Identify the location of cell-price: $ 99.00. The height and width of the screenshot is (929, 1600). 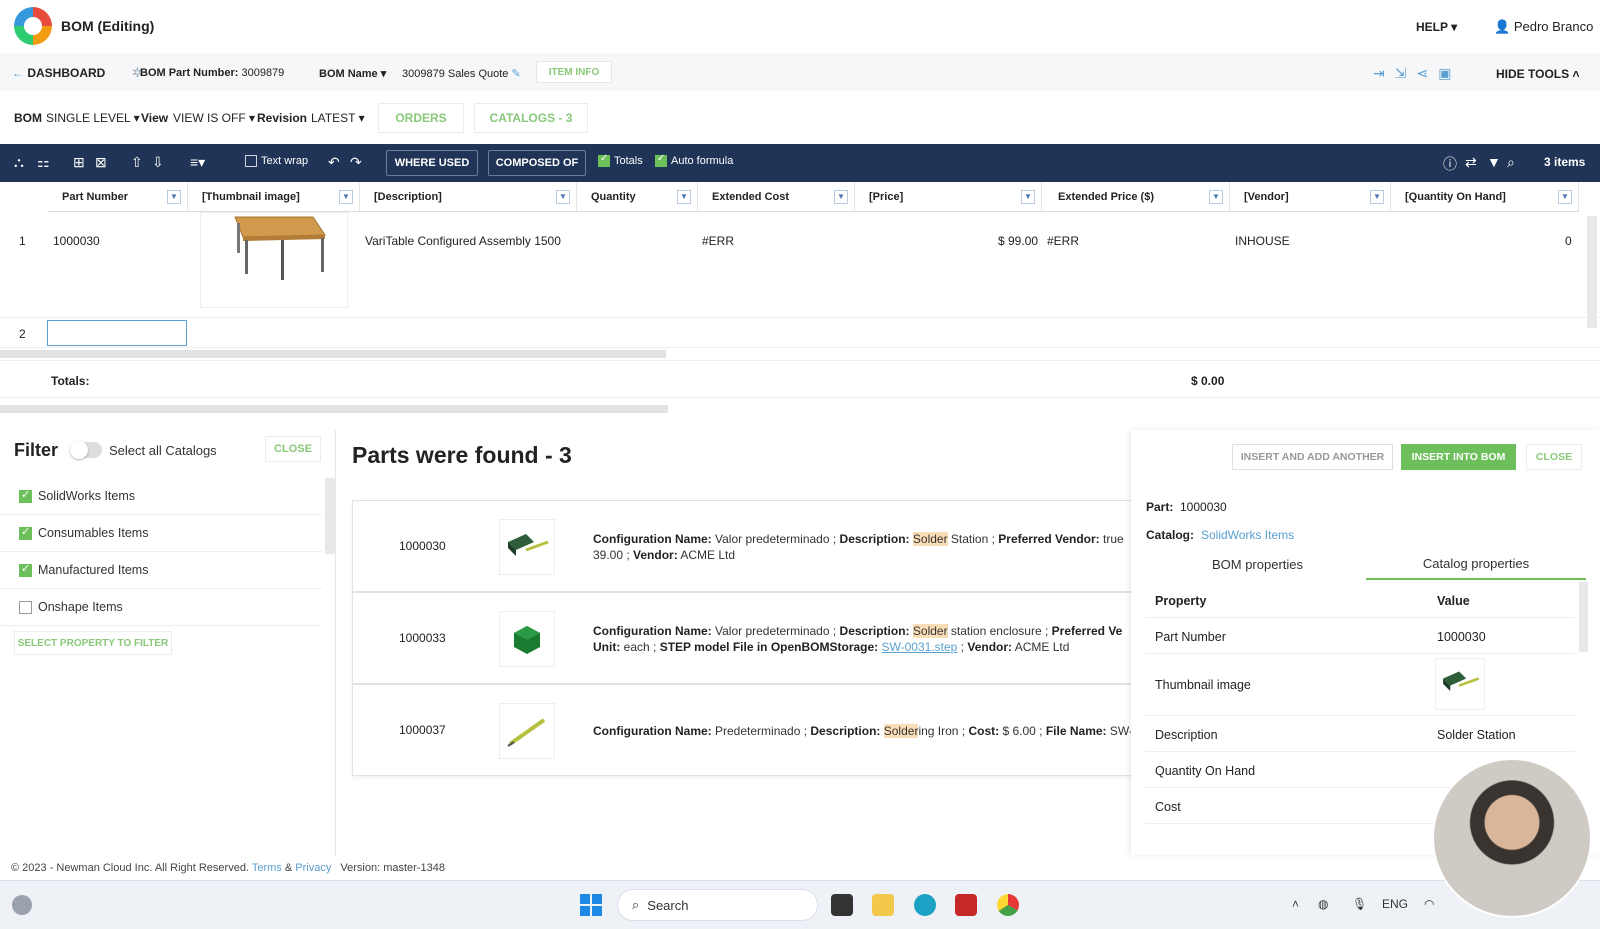
(1018, 241).